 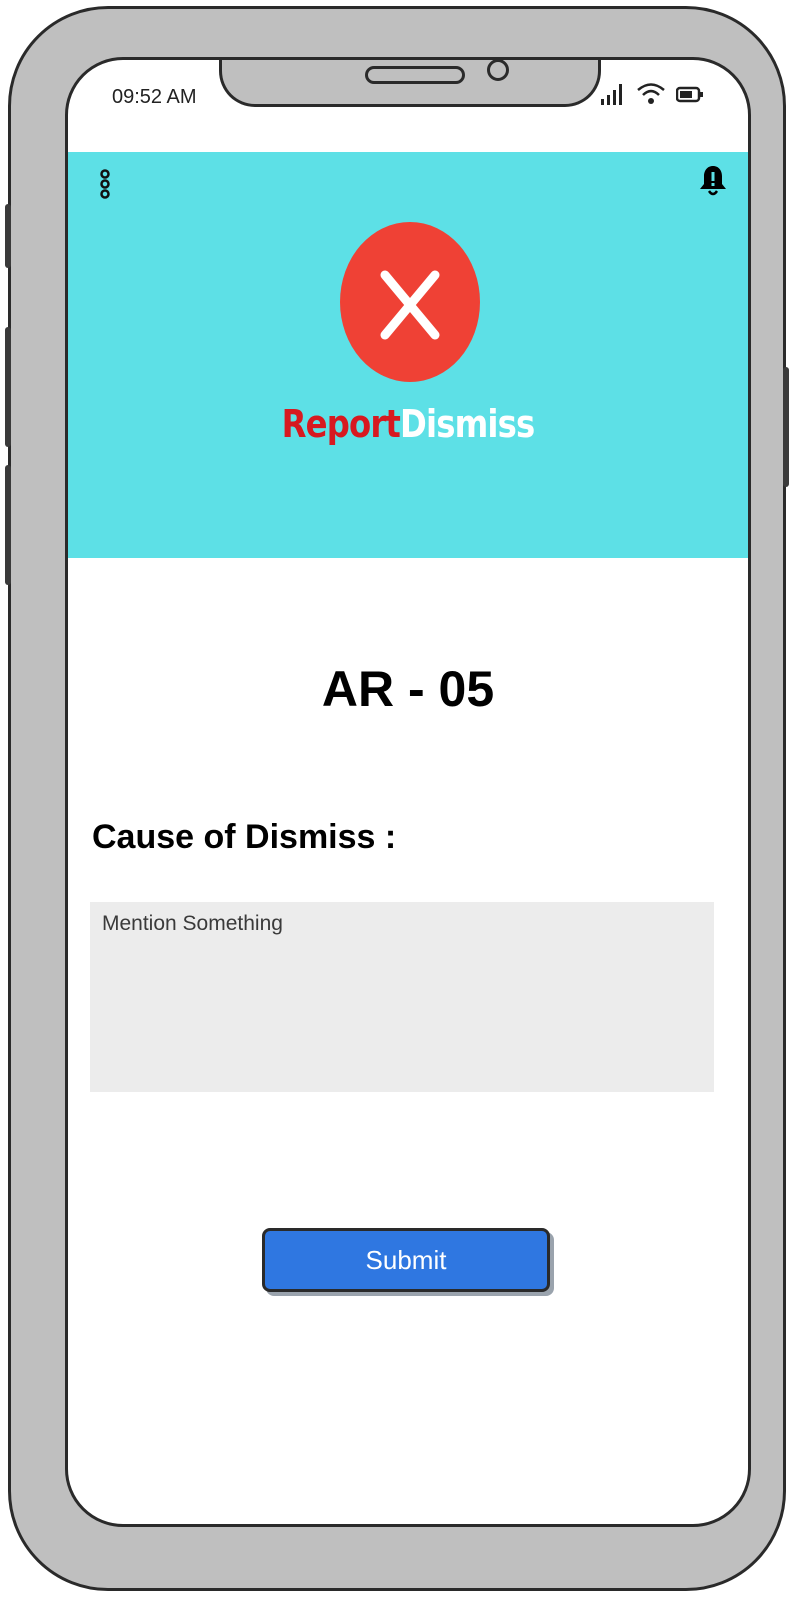 I want to click on brand-text-dismiss: Dismiss, so click(x=467, y=424).